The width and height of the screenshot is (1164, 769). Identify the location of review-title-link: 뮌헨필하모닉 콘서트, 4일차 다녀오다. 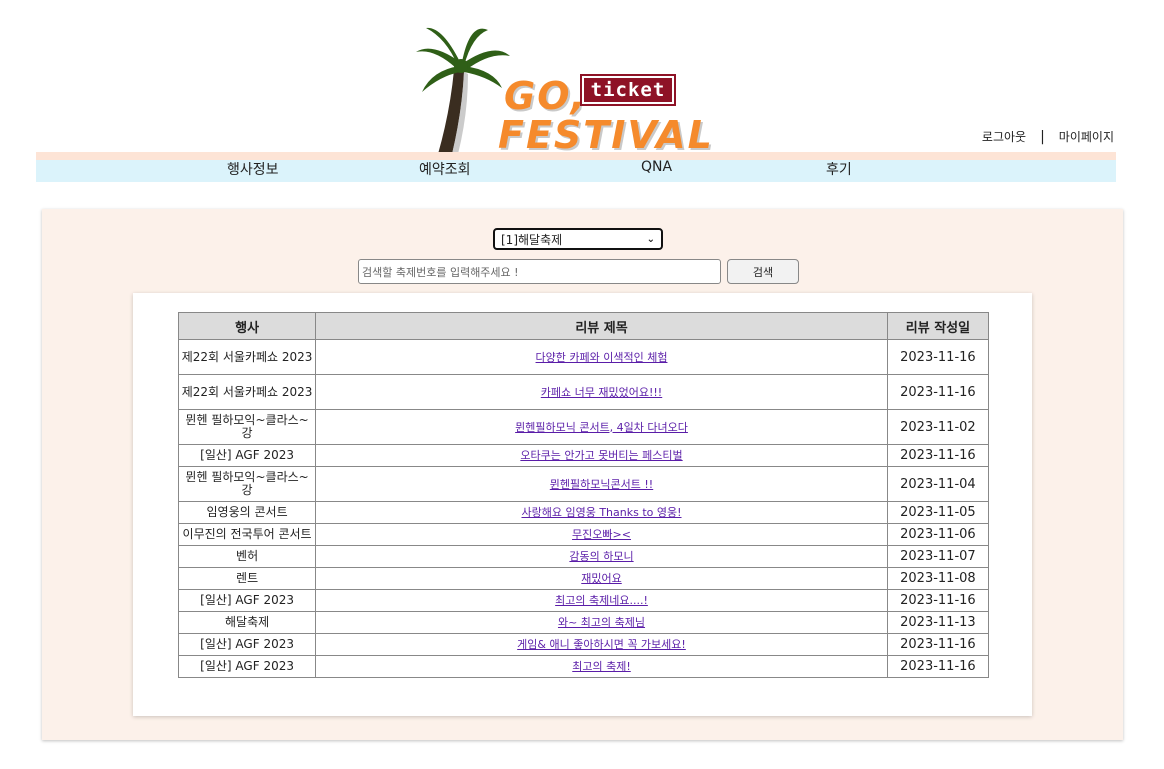
(601, 427).